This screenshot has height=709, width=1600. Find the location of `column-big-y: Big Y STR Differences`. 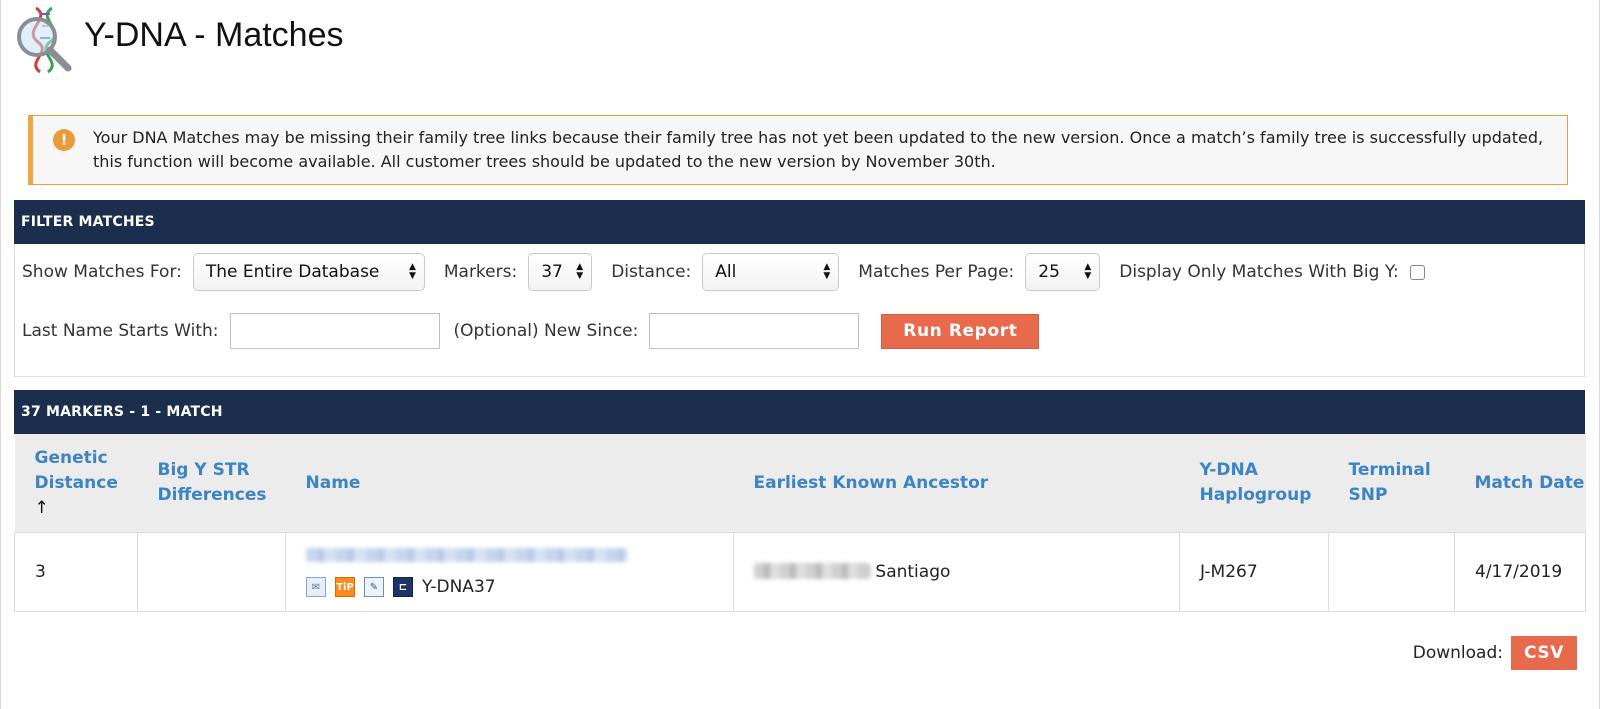

column-big-y: Big Y STR Differences is located at coordinates (211, 483).